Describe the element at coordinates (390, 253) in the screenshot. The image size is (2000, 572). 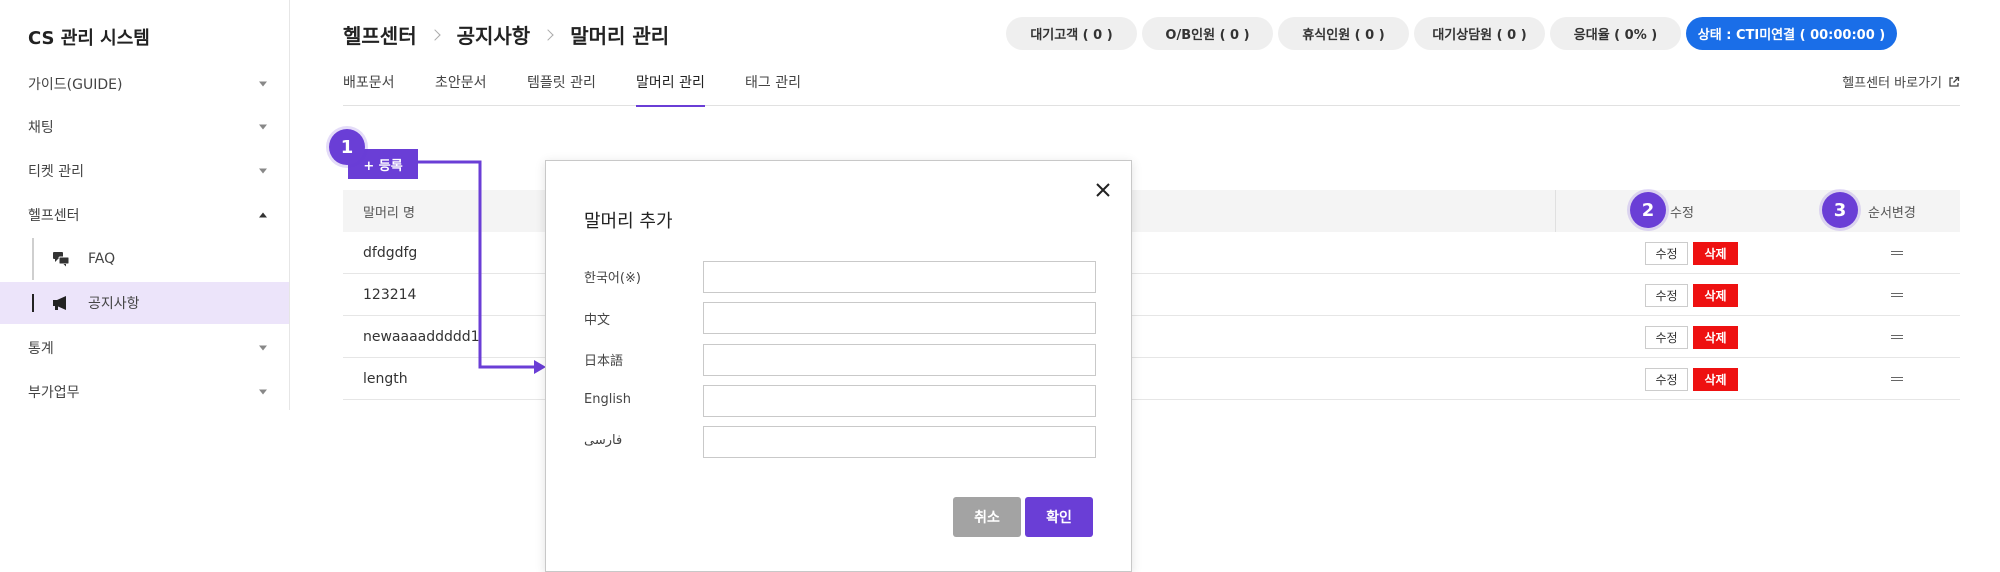
I see `prefix-name: dfdgdfg` at that location.